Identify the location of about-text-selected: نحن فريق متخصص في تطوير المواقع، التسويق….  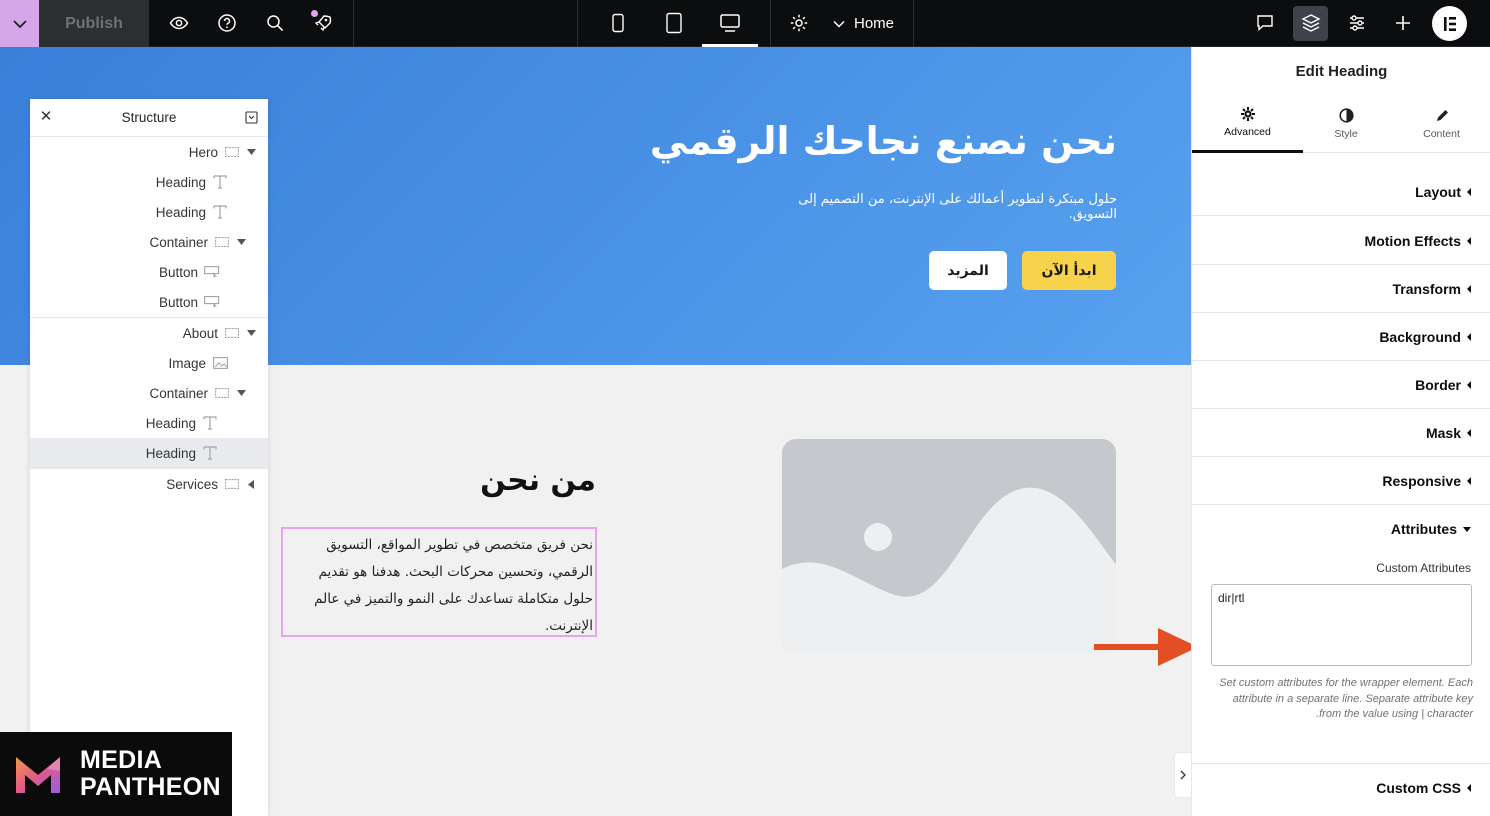
(439, 582).